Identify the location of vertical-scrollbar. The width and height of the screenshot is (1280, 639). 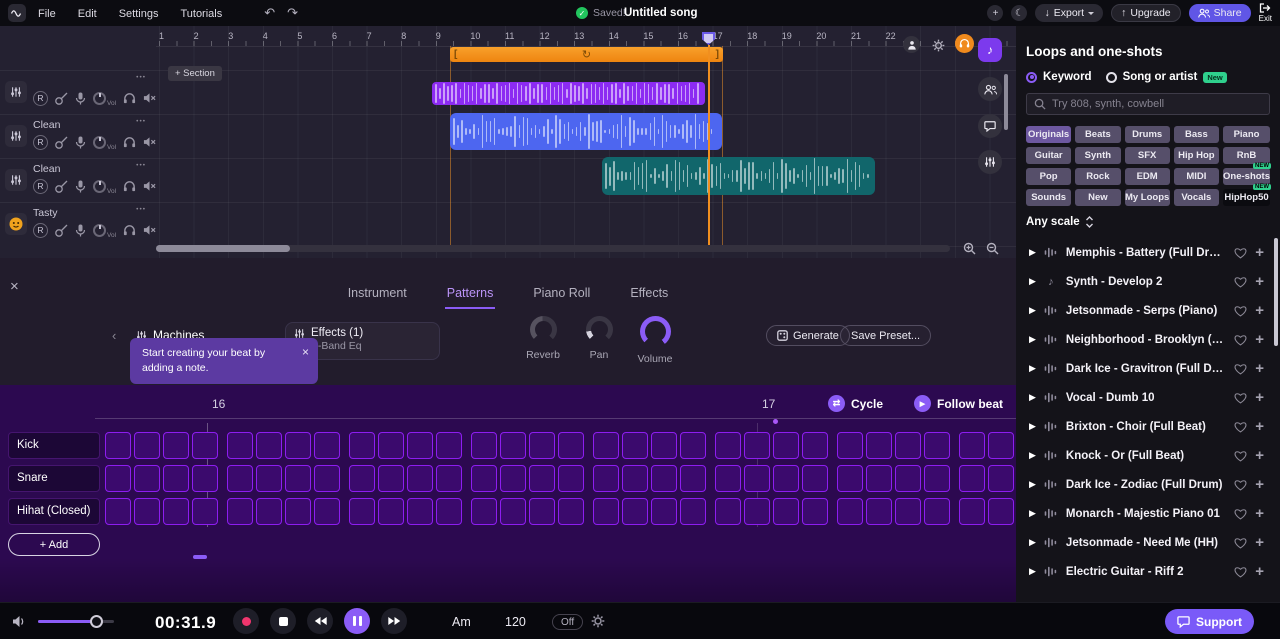
(1006, 102).